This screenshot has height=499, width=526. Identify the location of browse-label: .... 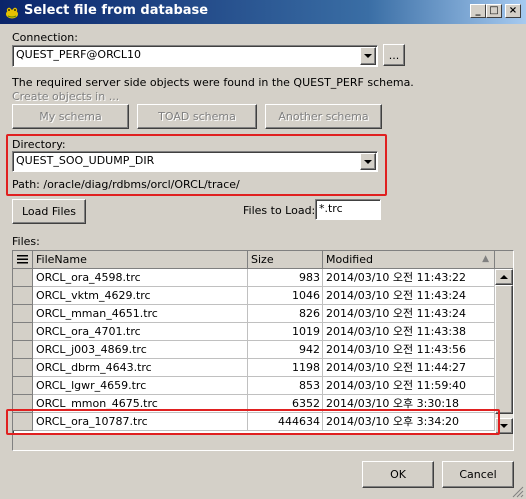
(394, 55).